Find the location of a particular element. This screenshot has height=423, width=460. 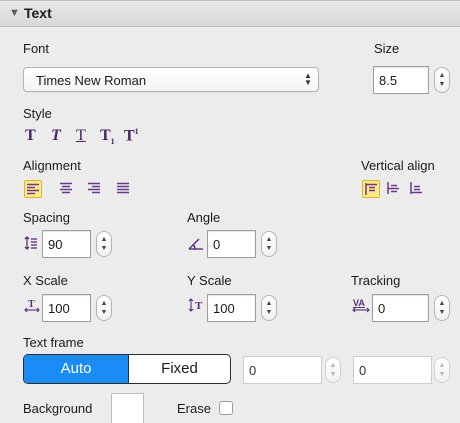

italic-icon: T is located at coordinates (56, 136).